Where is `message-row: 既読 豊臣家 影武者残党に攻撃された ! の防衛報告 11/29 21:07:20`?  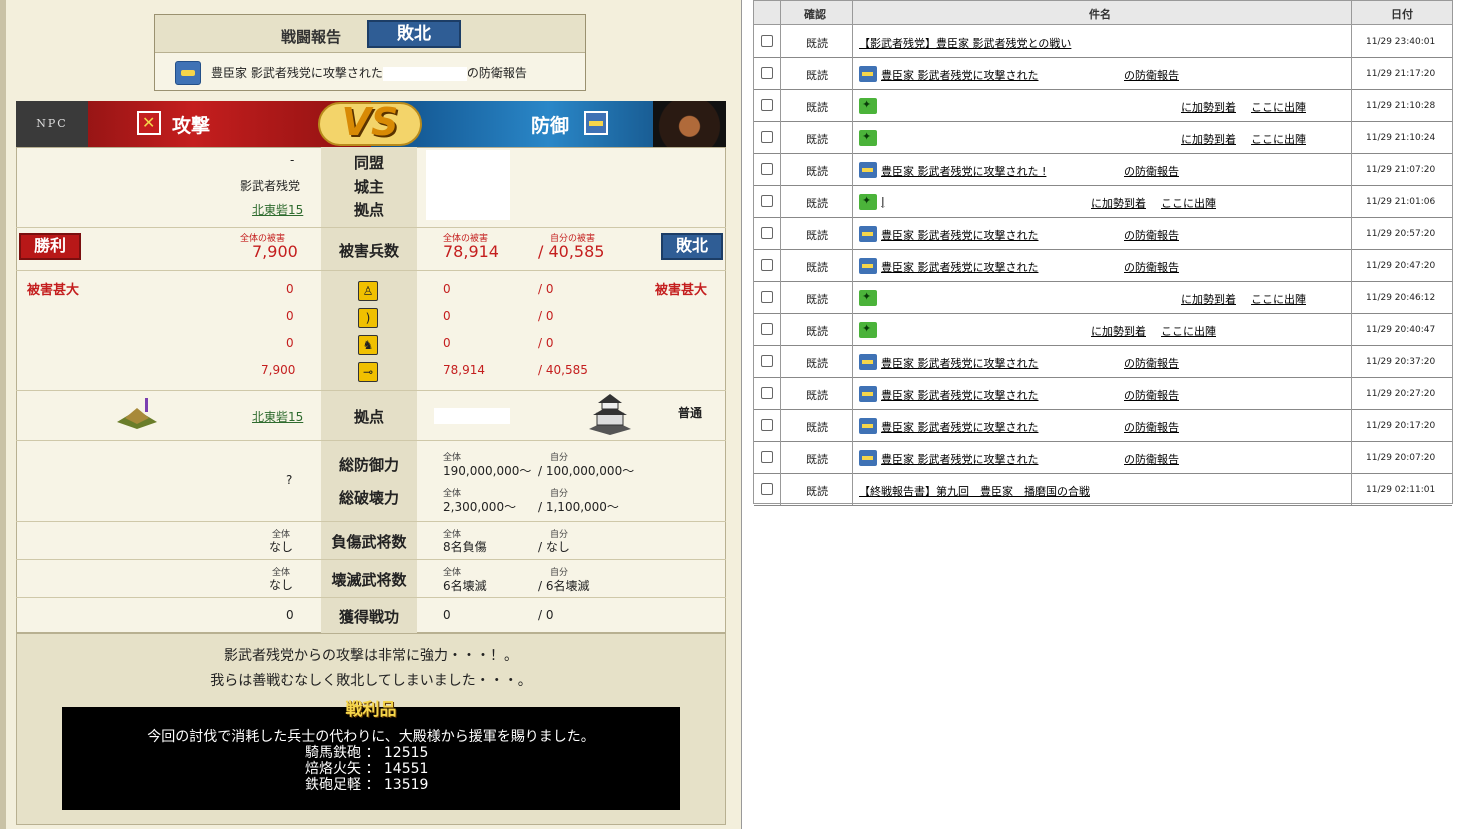
message-row: 既読 豊臣家 影武者残党に攻撃された ! の防衛報告 11/29 21:07:20 is located at coordinates (1103, 170).